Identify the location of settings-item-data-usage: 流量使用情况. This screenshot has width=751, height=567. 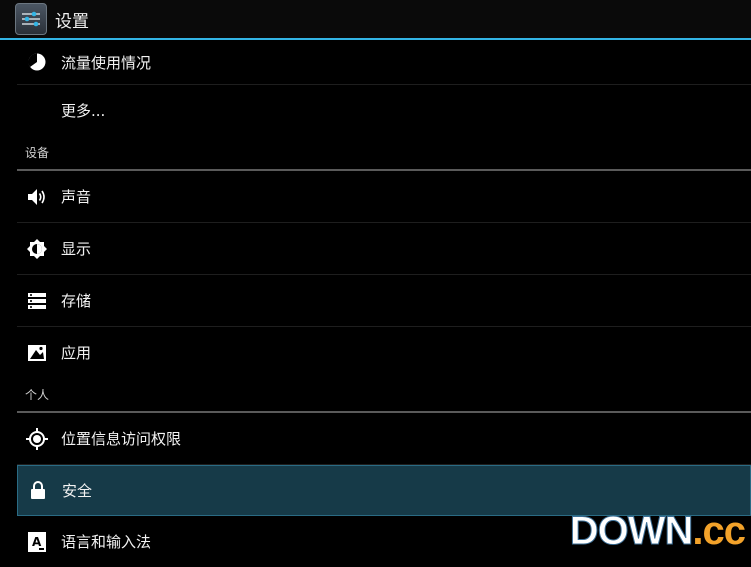
(384, 62).